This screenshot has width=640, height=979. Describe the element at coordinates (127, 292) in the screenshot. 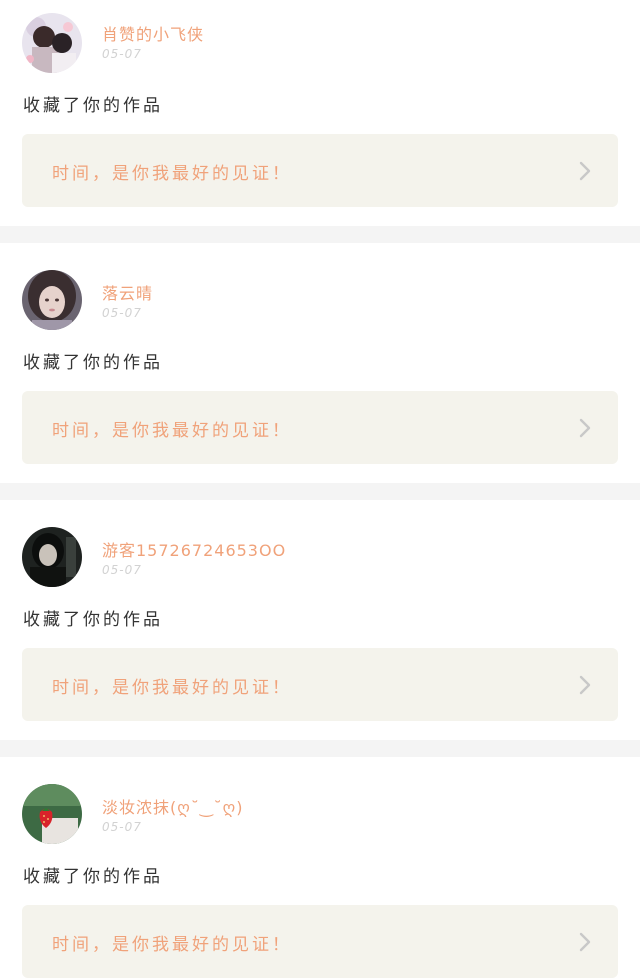

I see `username: 落云晴` at that location.